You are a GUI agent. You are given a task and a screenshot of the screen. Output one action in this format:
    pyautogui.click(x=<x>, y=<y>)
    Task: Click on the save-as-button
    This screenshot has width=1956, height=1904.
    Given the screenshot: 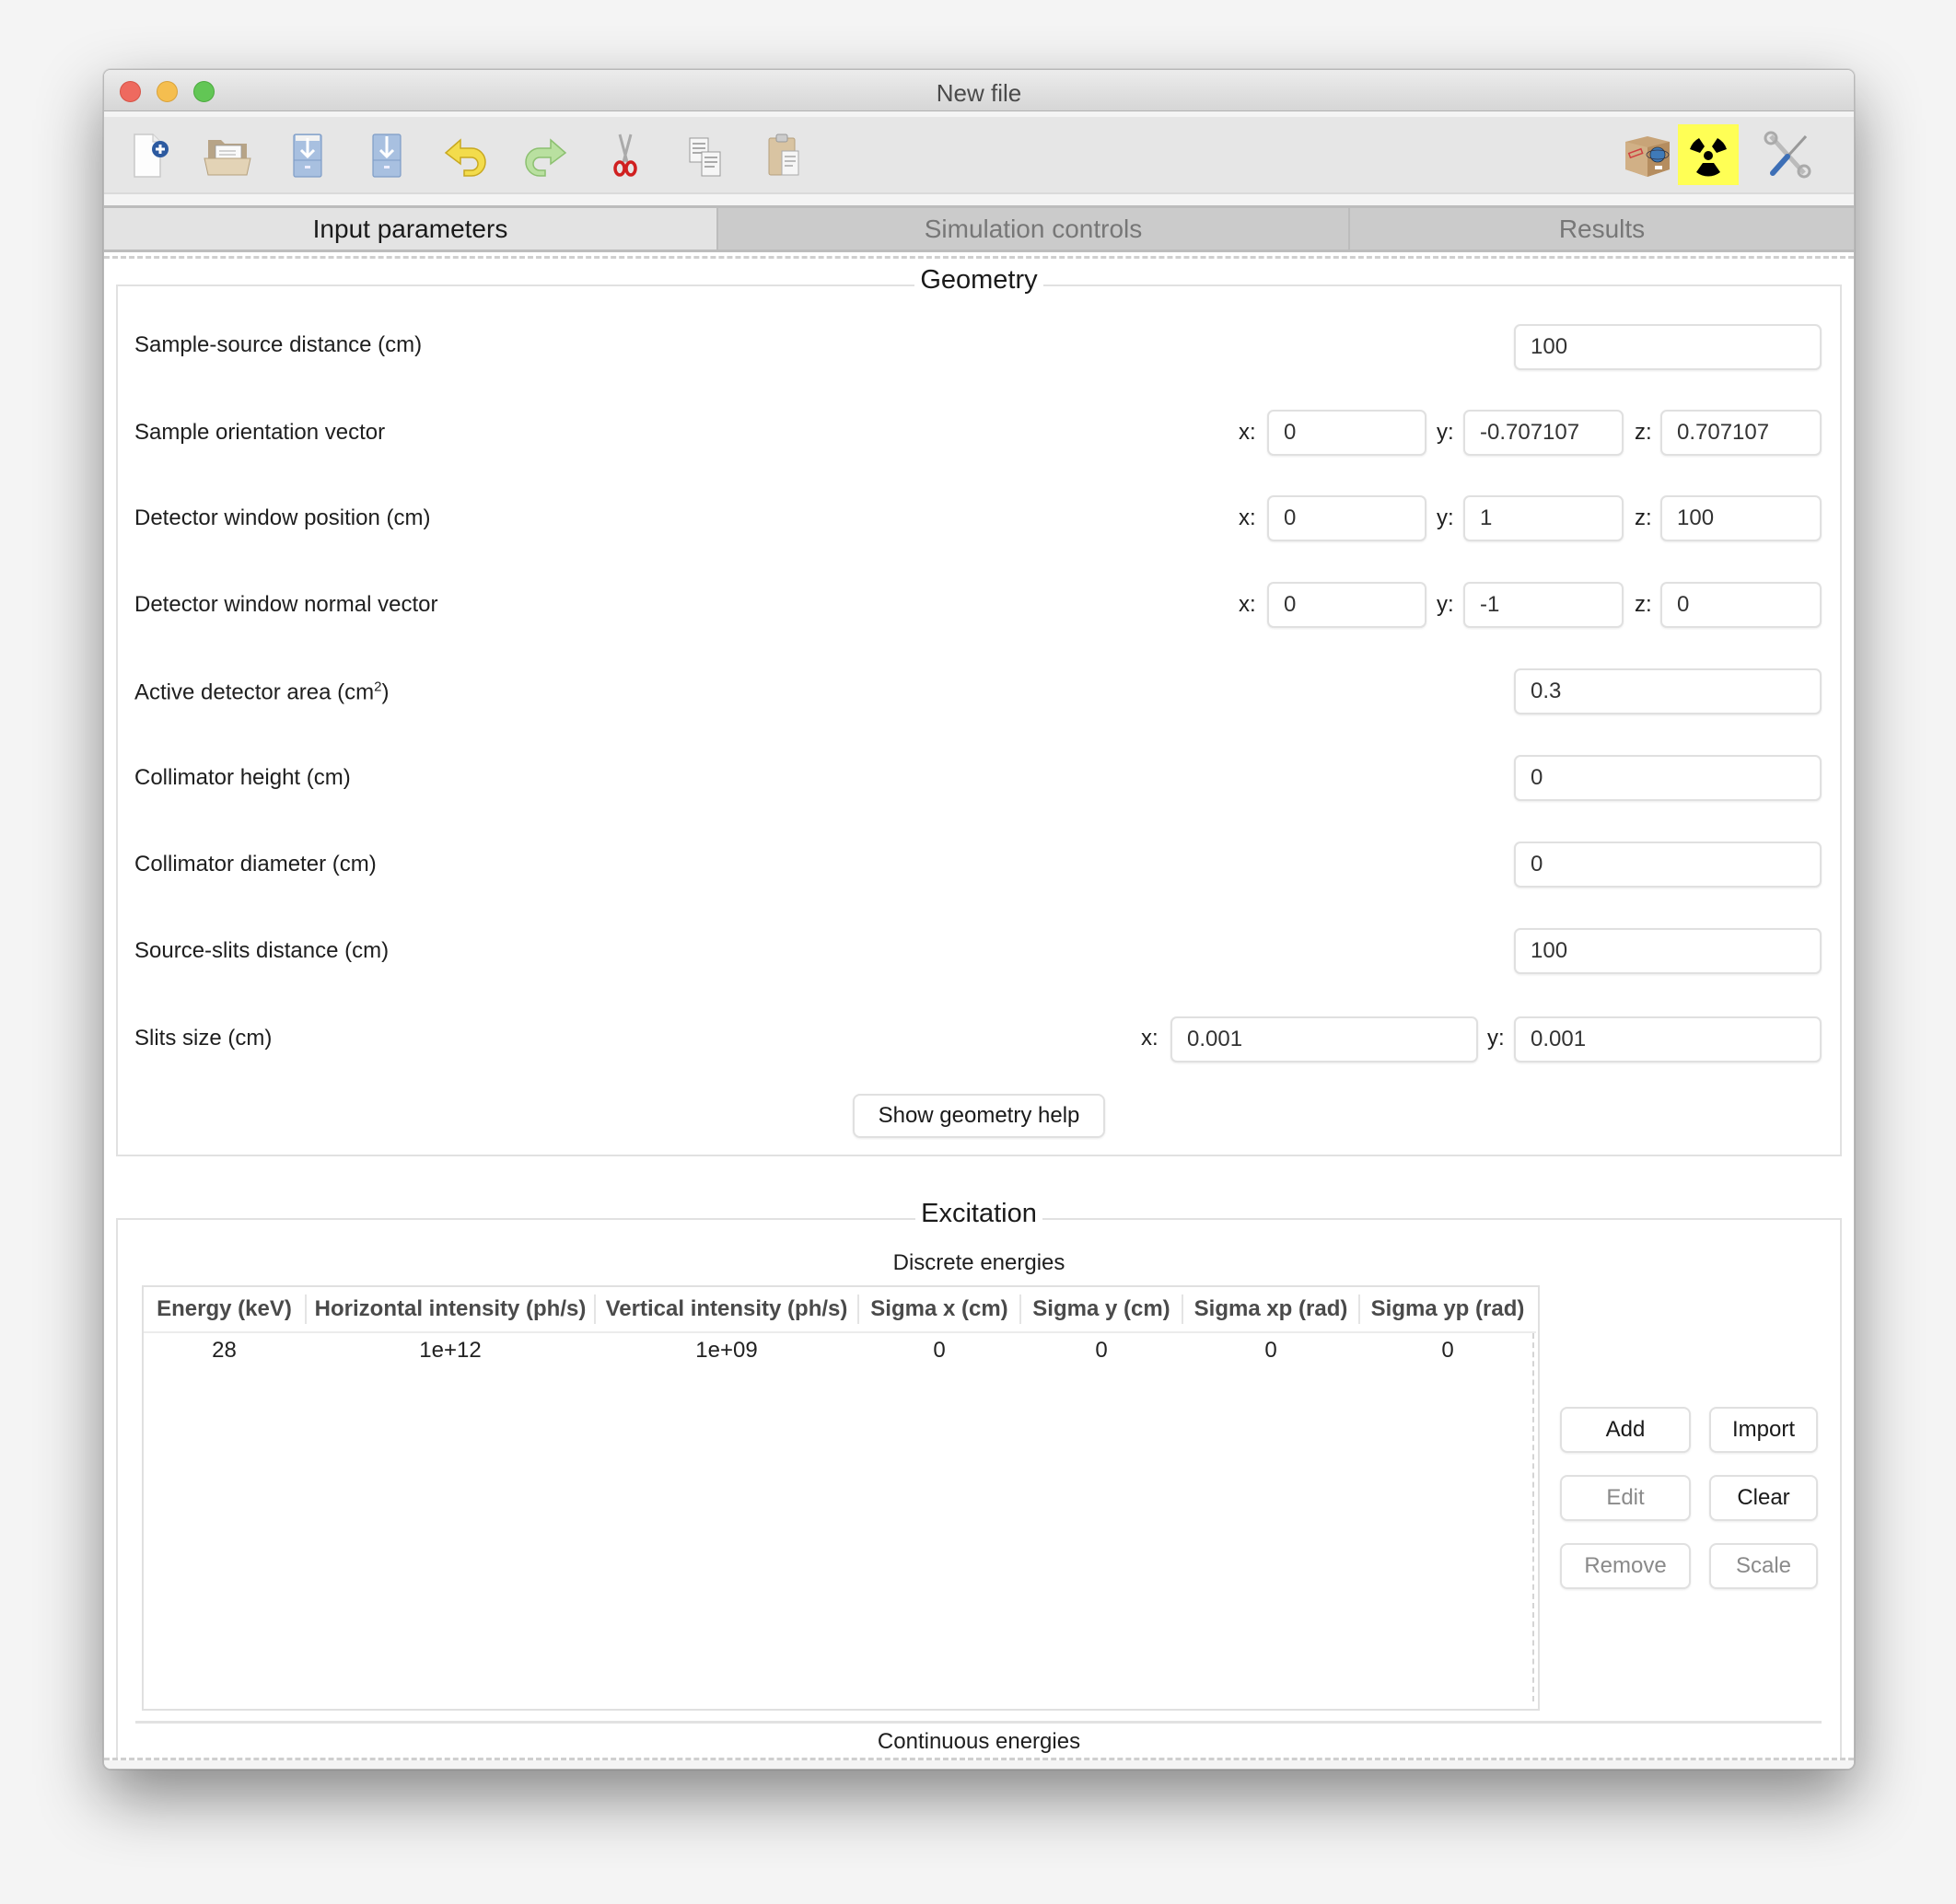 What is the action you would take?
    pyautogui.click(x=386, y=154)
    